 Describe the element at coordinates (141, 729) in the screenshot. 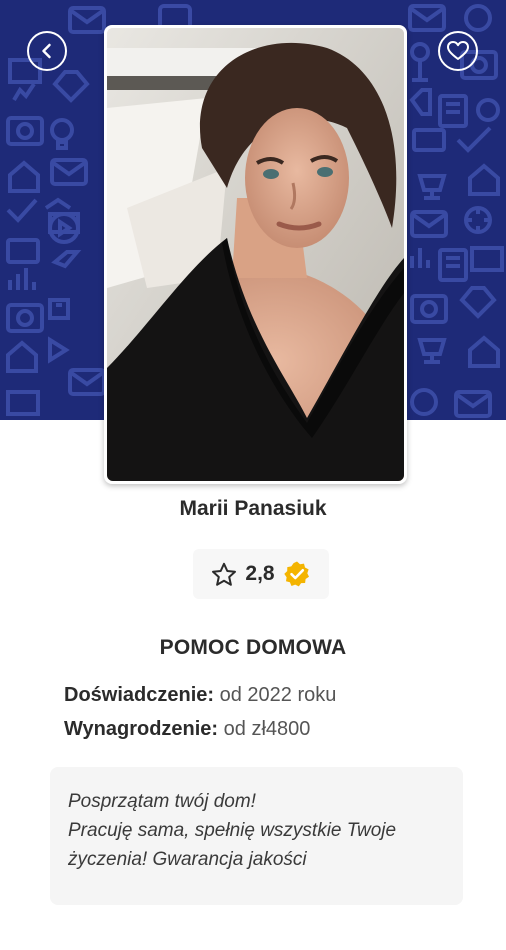

I see `salary-label: Wynagrodzenie:` at that location.